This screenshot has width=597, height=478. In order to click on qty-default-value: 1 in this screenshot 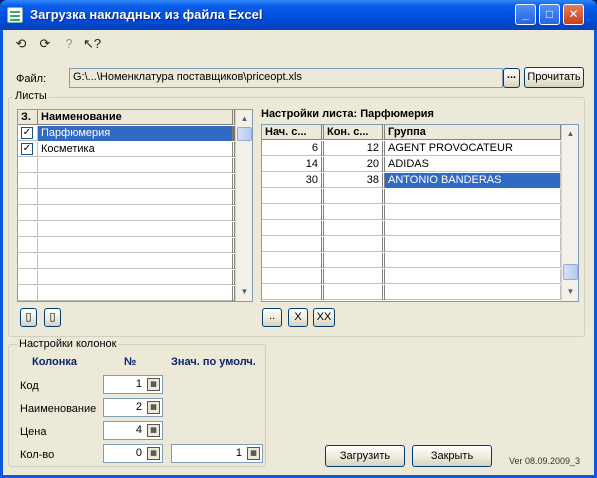, I will do `click(239, 453)`.